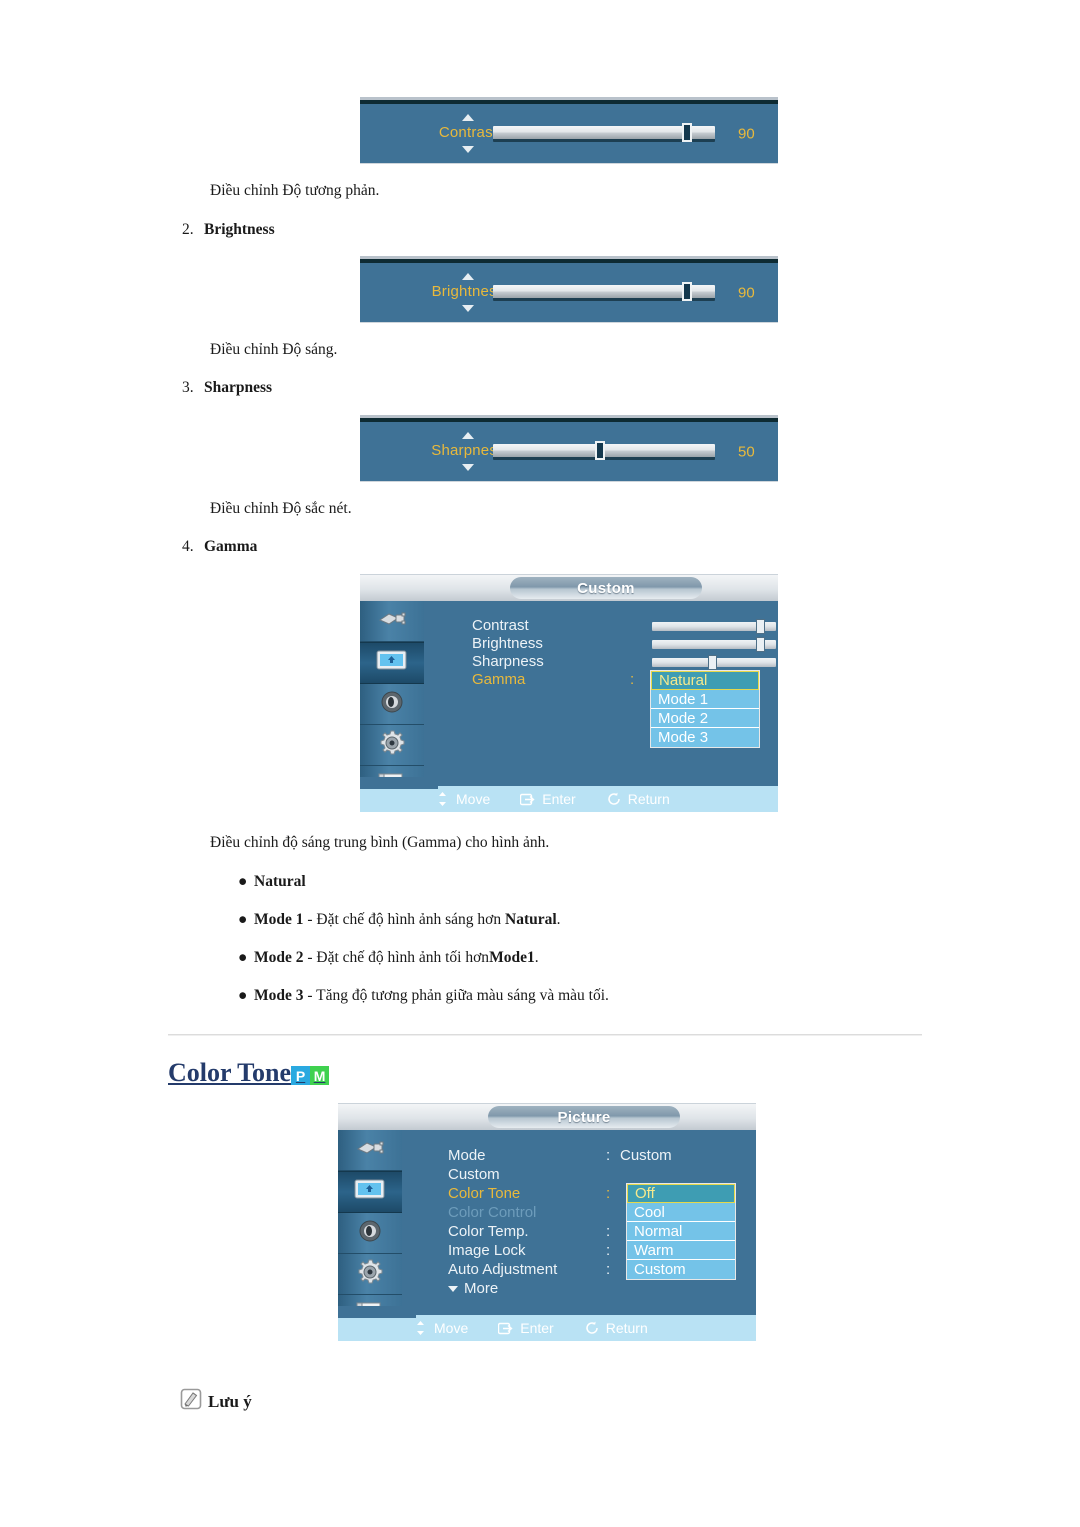 The height and width of the screenshot is (1527, 1080). What do you see at coordinates (746, 292) in the screenshot?
I see `brightness-value: 90` at bounding box center [746, 292].